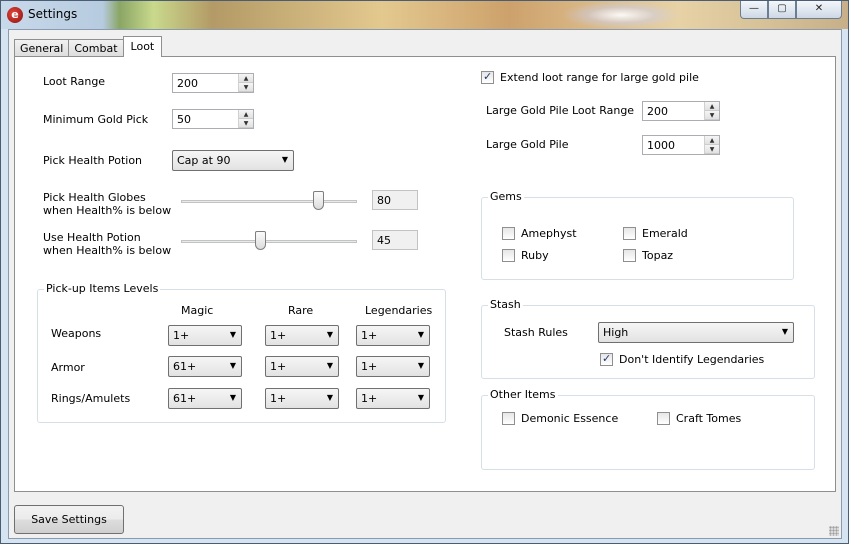 This screenshot has width=849, height=544. What do you see at coordinates (269, 241) in the screenshot?
I see `use-potion-slider` at bounding box center [269, 241].